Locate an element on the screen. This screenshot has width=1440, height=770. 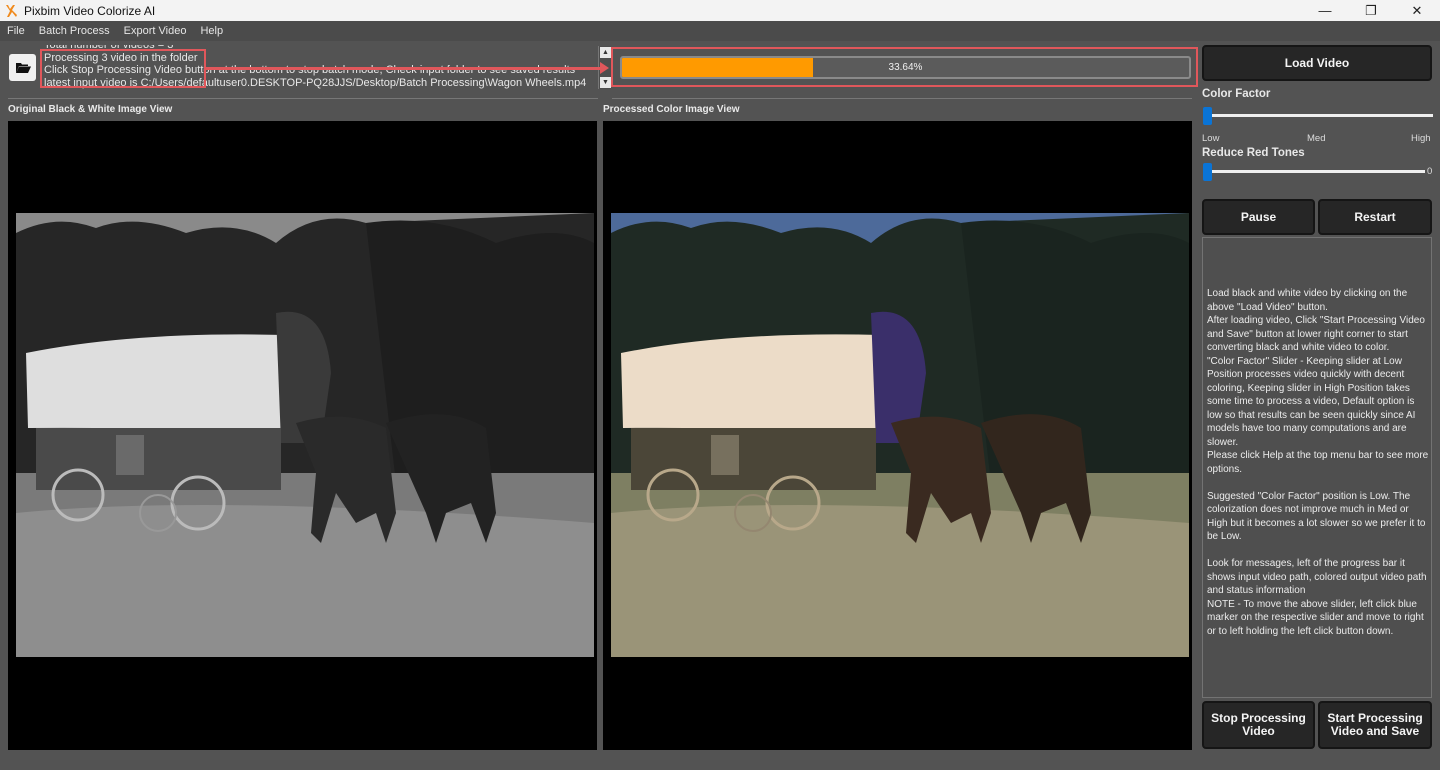
reduce-red-tones-label: Reduce Red Tones is located at coordinates (1253, 153).